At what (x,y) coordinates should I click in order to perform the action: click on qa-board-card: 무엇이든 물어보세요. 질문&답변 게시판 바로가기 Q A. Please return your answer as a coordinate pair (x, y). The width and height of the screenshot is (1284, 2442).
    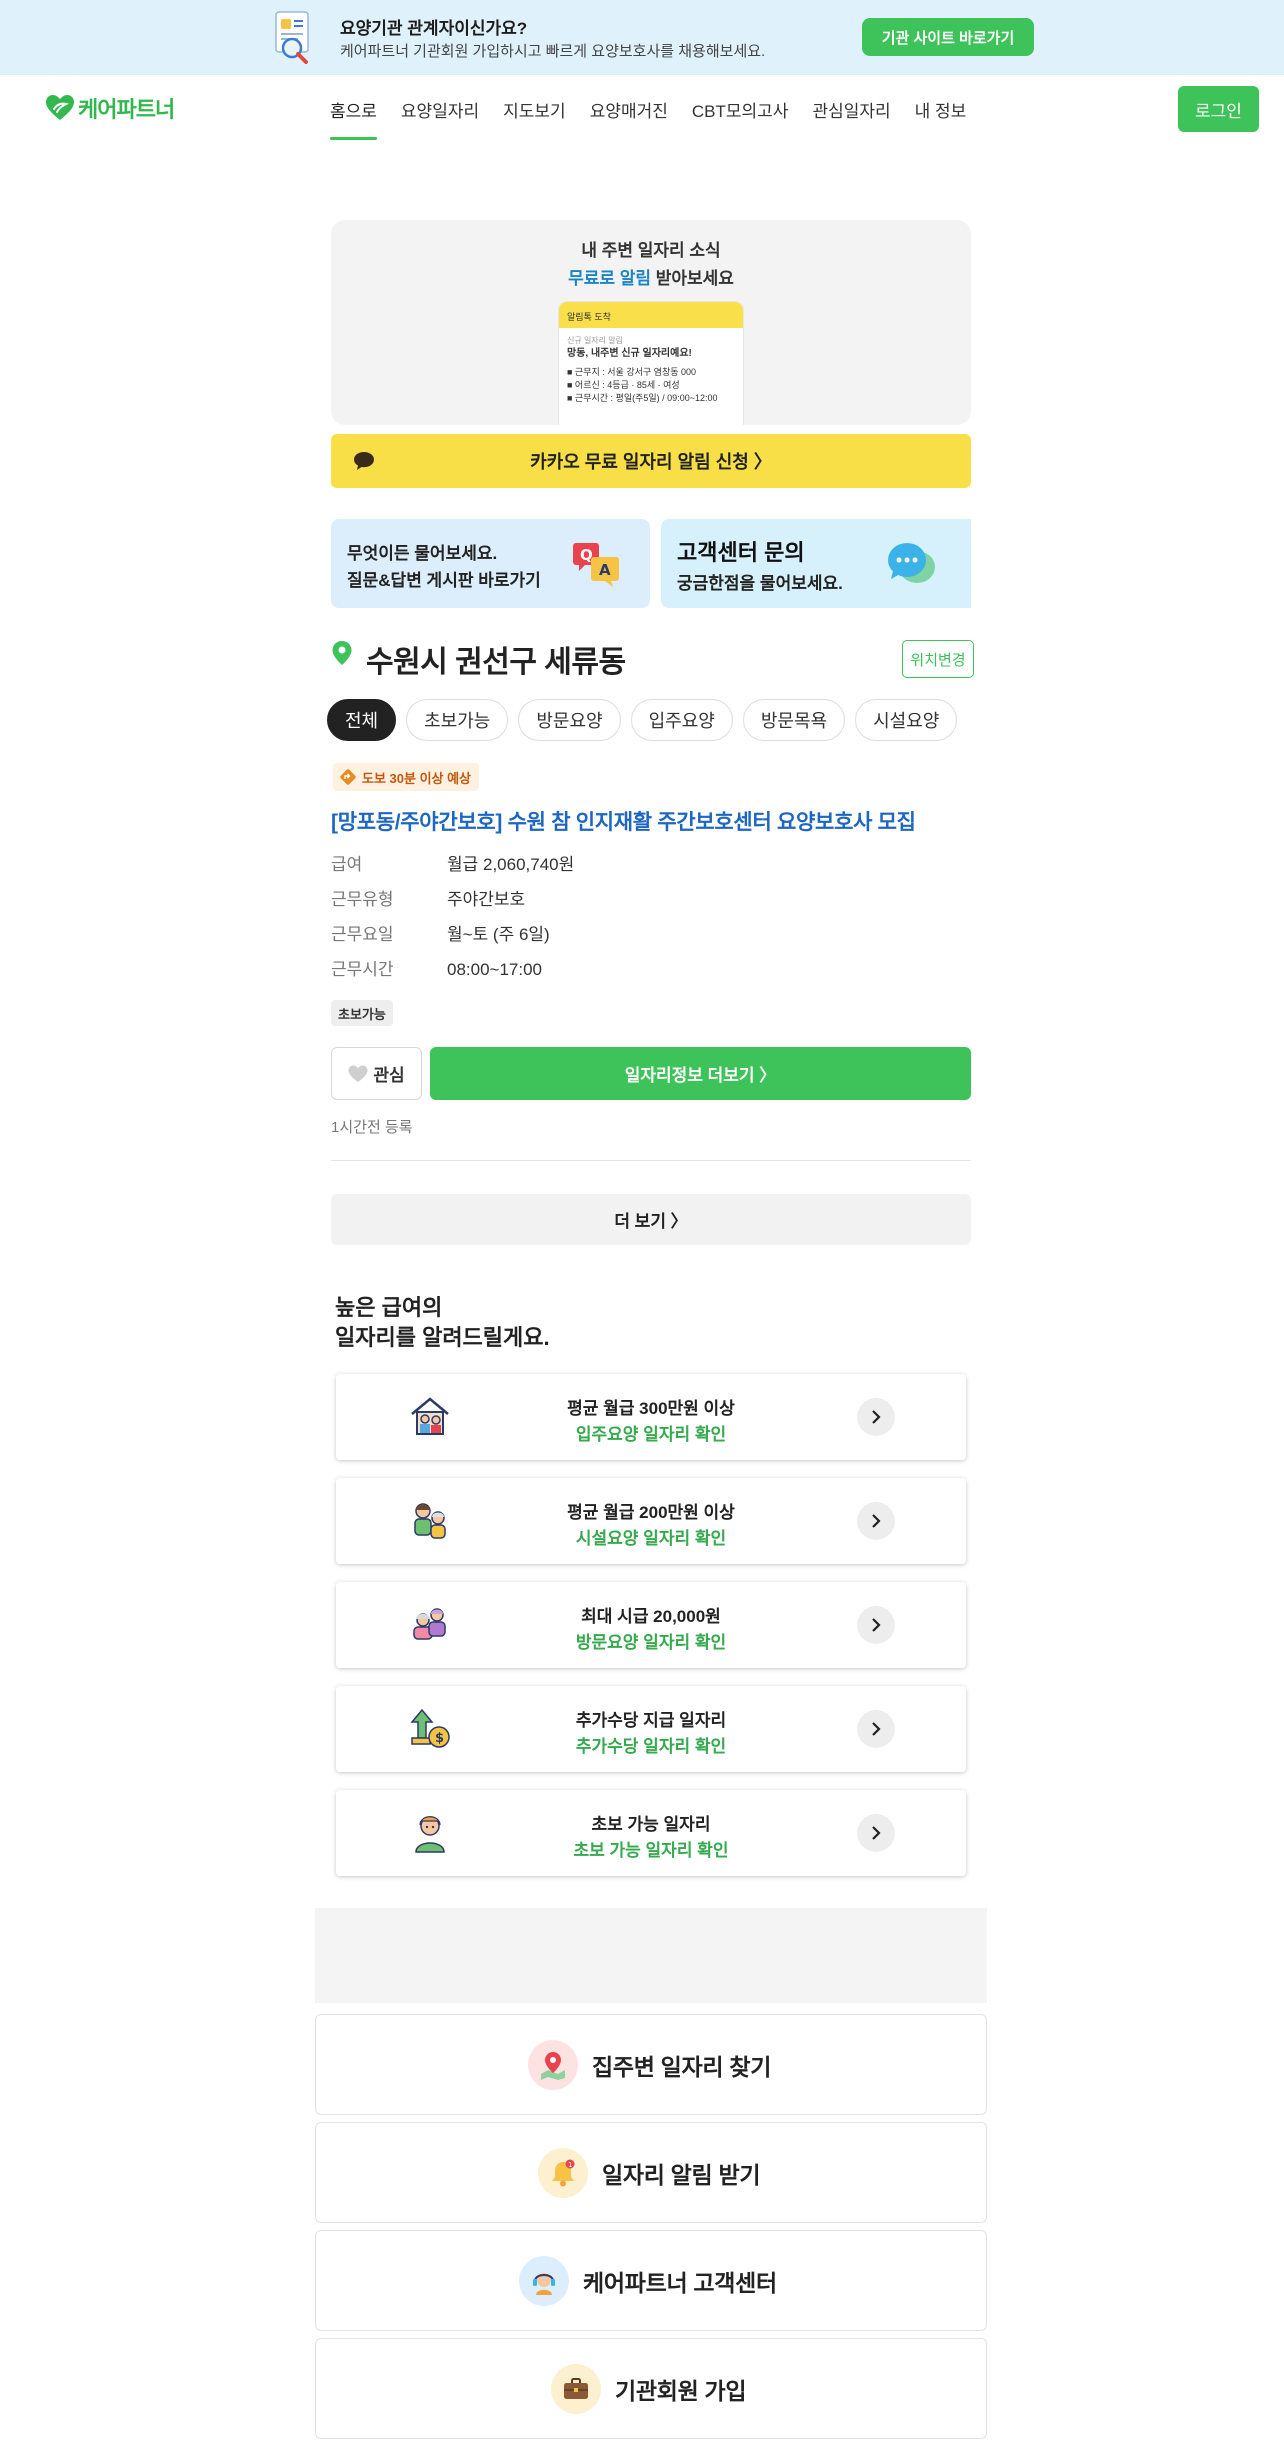
    Looking at the image, I should click on (490, 563).